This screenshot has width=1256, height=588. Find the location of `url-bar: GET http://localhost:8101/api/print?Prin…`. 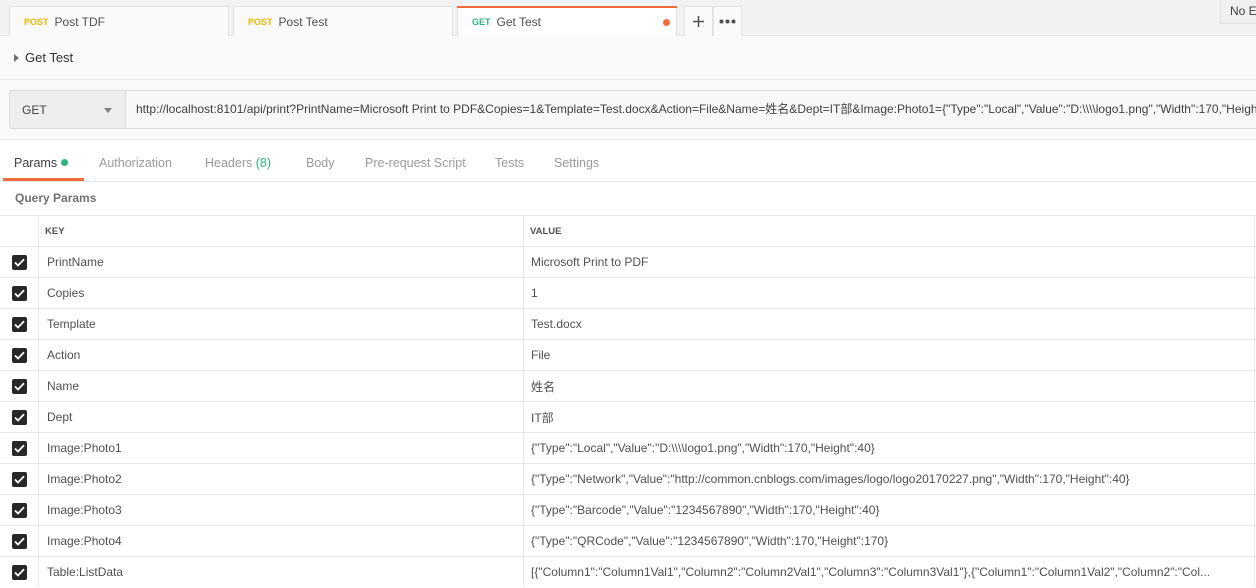

url-bar: GET http://localhost:8101/api/print?Prin… is located at coordinates (628, 110).